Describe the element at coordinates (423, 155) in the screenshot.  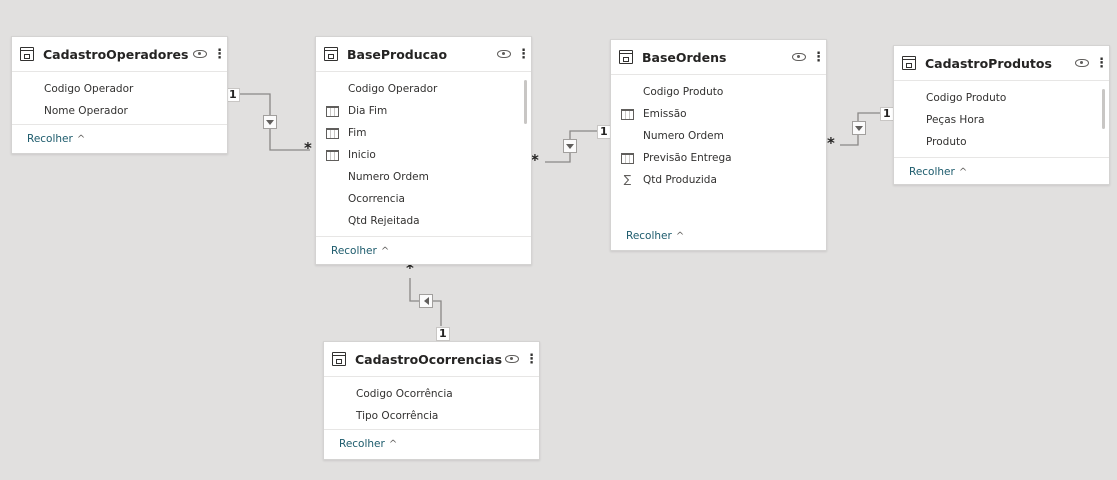
I see `field-row: Inicio` at that location.